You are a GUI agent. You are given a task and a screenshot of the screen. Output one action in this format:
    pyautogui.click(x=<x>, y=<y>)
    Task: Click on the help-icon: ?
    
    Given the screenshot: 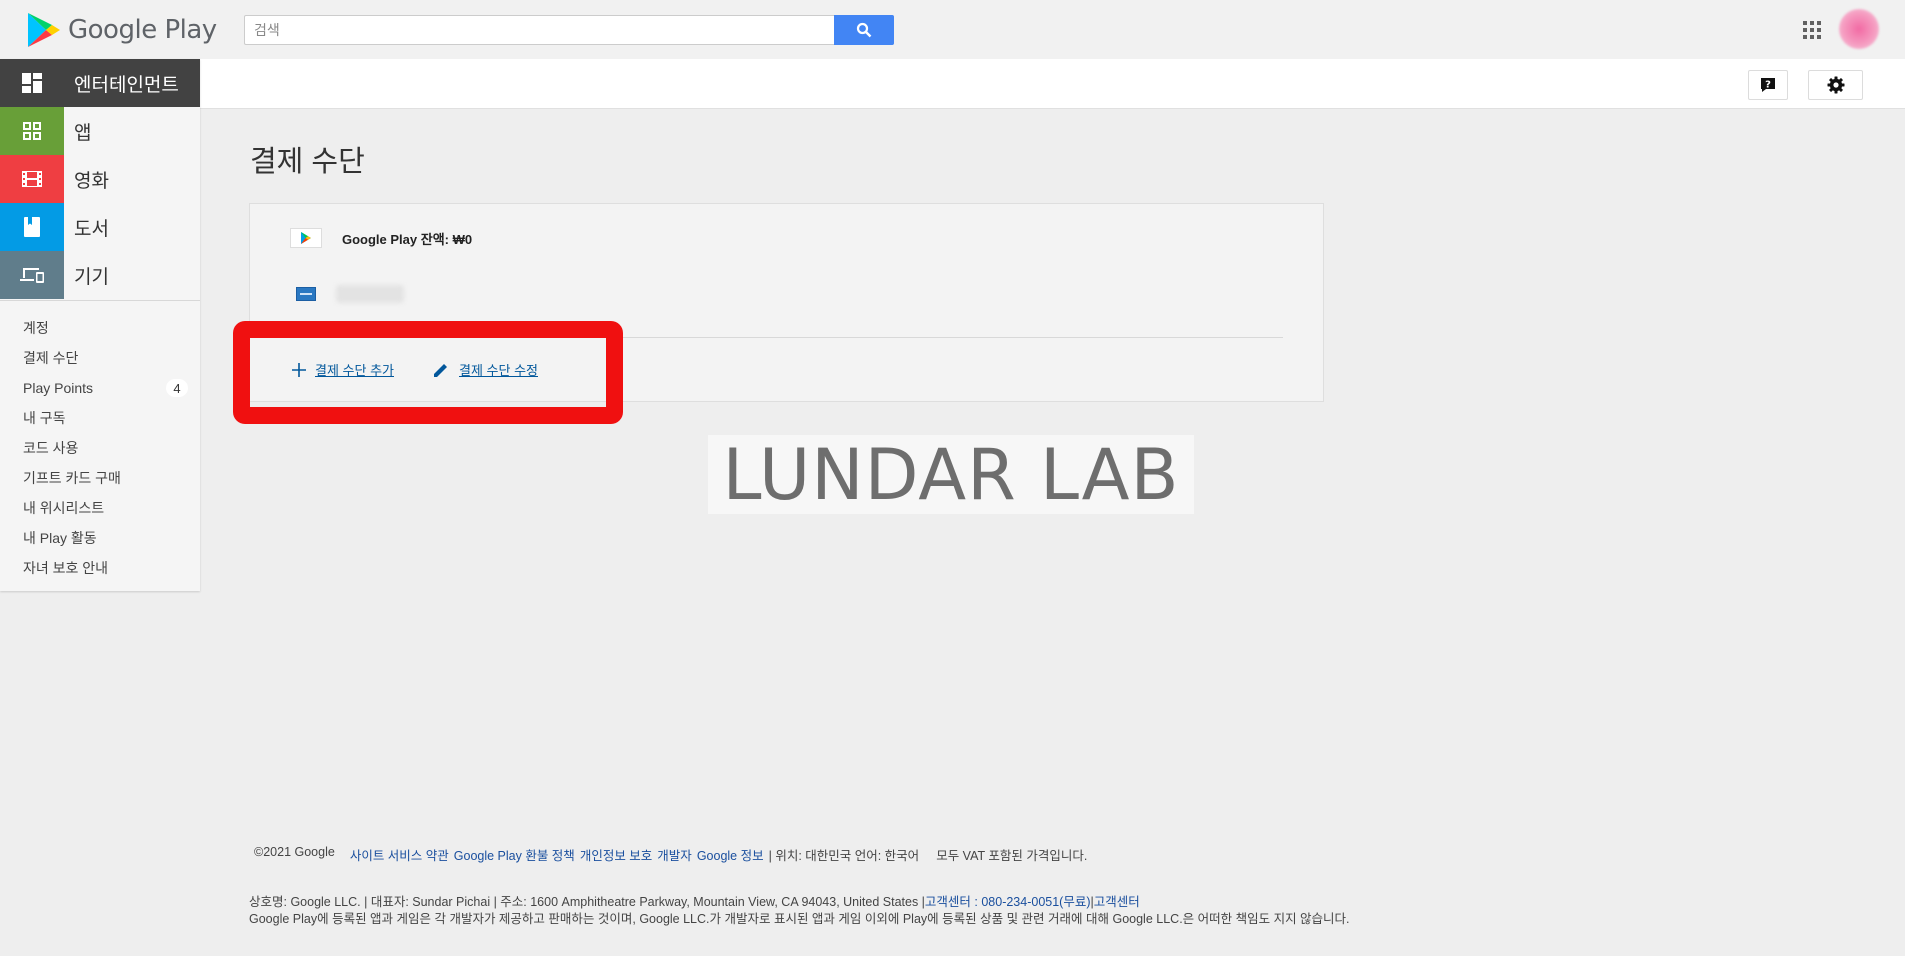 What is the action you would take?
    pyautogui.click(x=1768, y=85)
    